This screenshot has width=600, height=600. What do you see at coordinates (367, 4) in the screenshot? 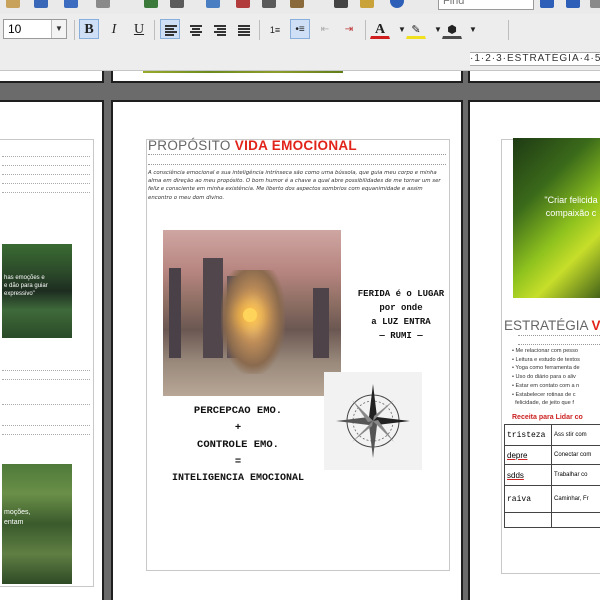
I see `find-icon` at bounding box center [367, 4].